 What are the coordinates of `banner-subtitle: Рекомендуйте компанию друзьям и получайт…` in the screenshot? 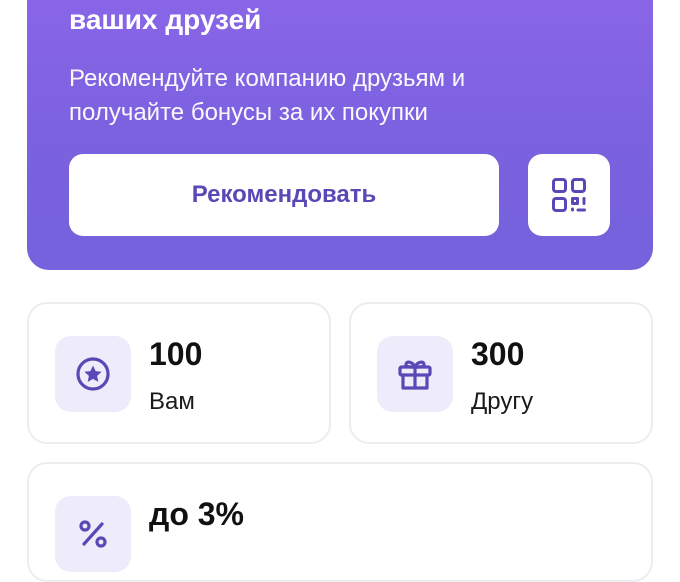 It's located at (267, 95).